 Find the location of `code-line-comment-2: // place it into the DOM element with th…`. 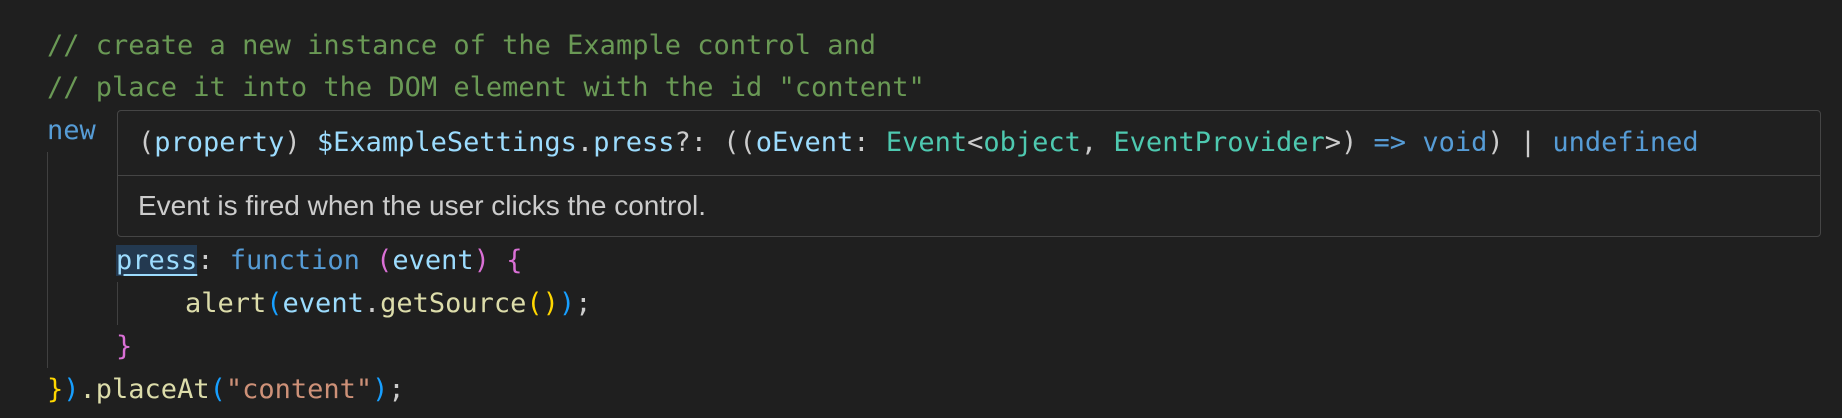

code-line-comment-2: // place it into the DOM element with th… is located at coordinates (486, 87).